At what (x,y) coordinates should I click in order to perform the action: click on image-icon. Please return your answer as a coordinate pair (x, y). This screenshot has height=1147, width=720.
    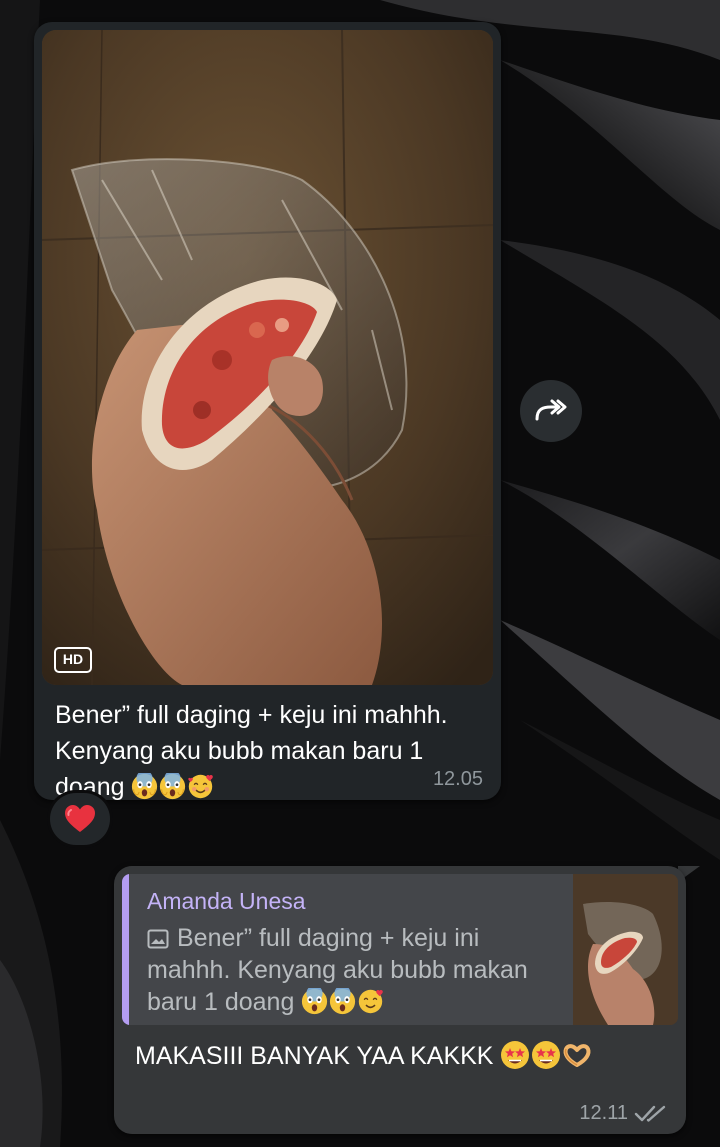
    Looking at the image, I should click on (158, 939).